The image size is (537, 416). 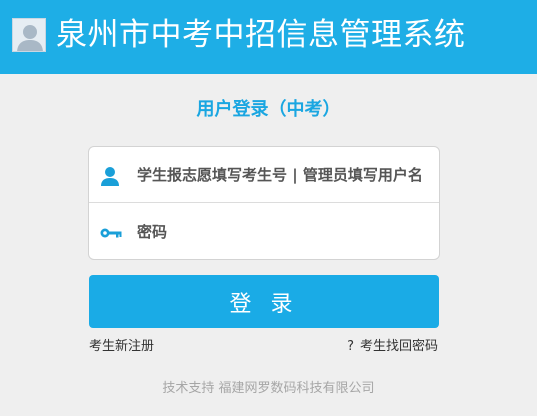 I want to click on page-title: 泉州市中考中招信息管理系统, so click(x=261, y=35).